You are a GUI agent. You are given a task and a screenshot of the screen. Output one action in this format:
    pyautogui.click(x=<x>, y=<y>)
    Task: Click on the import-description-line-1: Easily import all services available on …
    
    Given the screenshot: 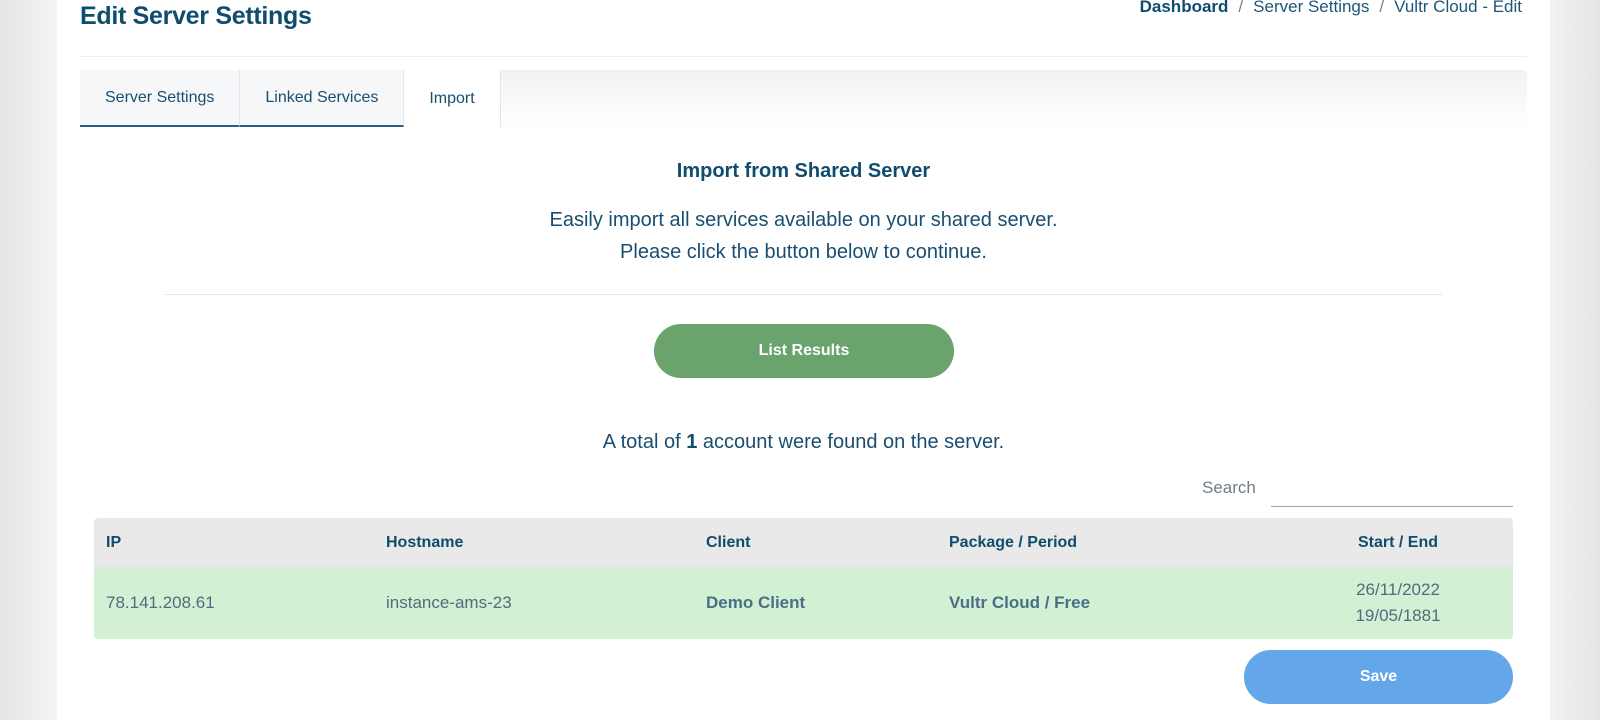 What is the action you would take?
    pyautogui.click(x=803, y=220)
    